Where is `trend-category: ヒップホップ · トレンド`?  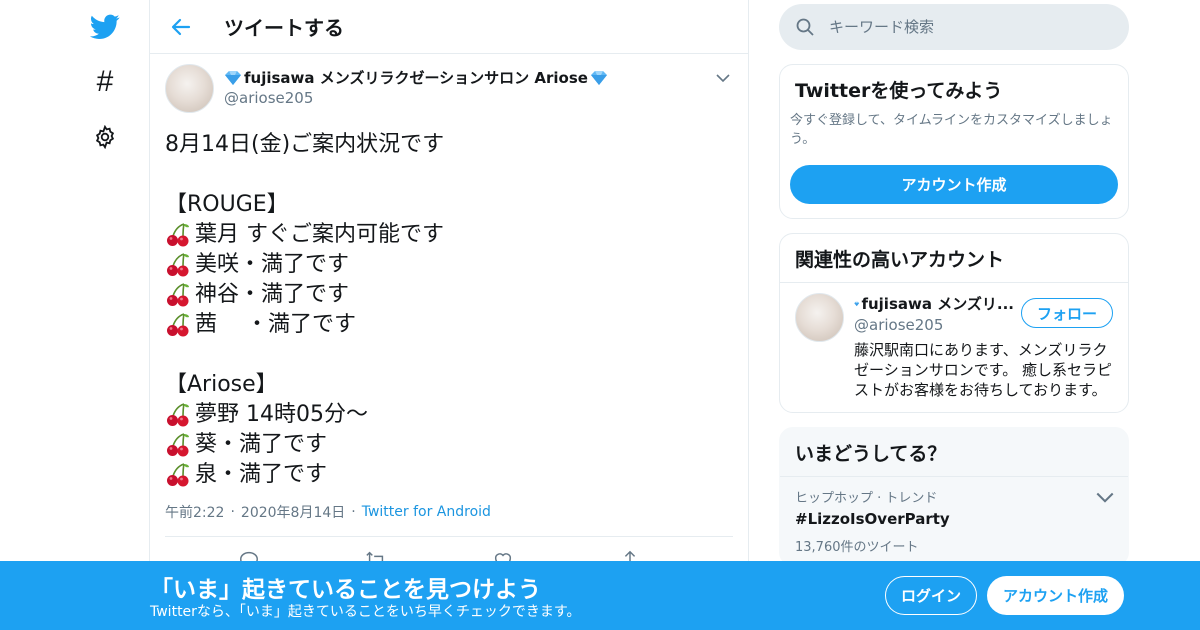 trend-category: ヒップホップ · トレンド is located at coordinates (866, 498).